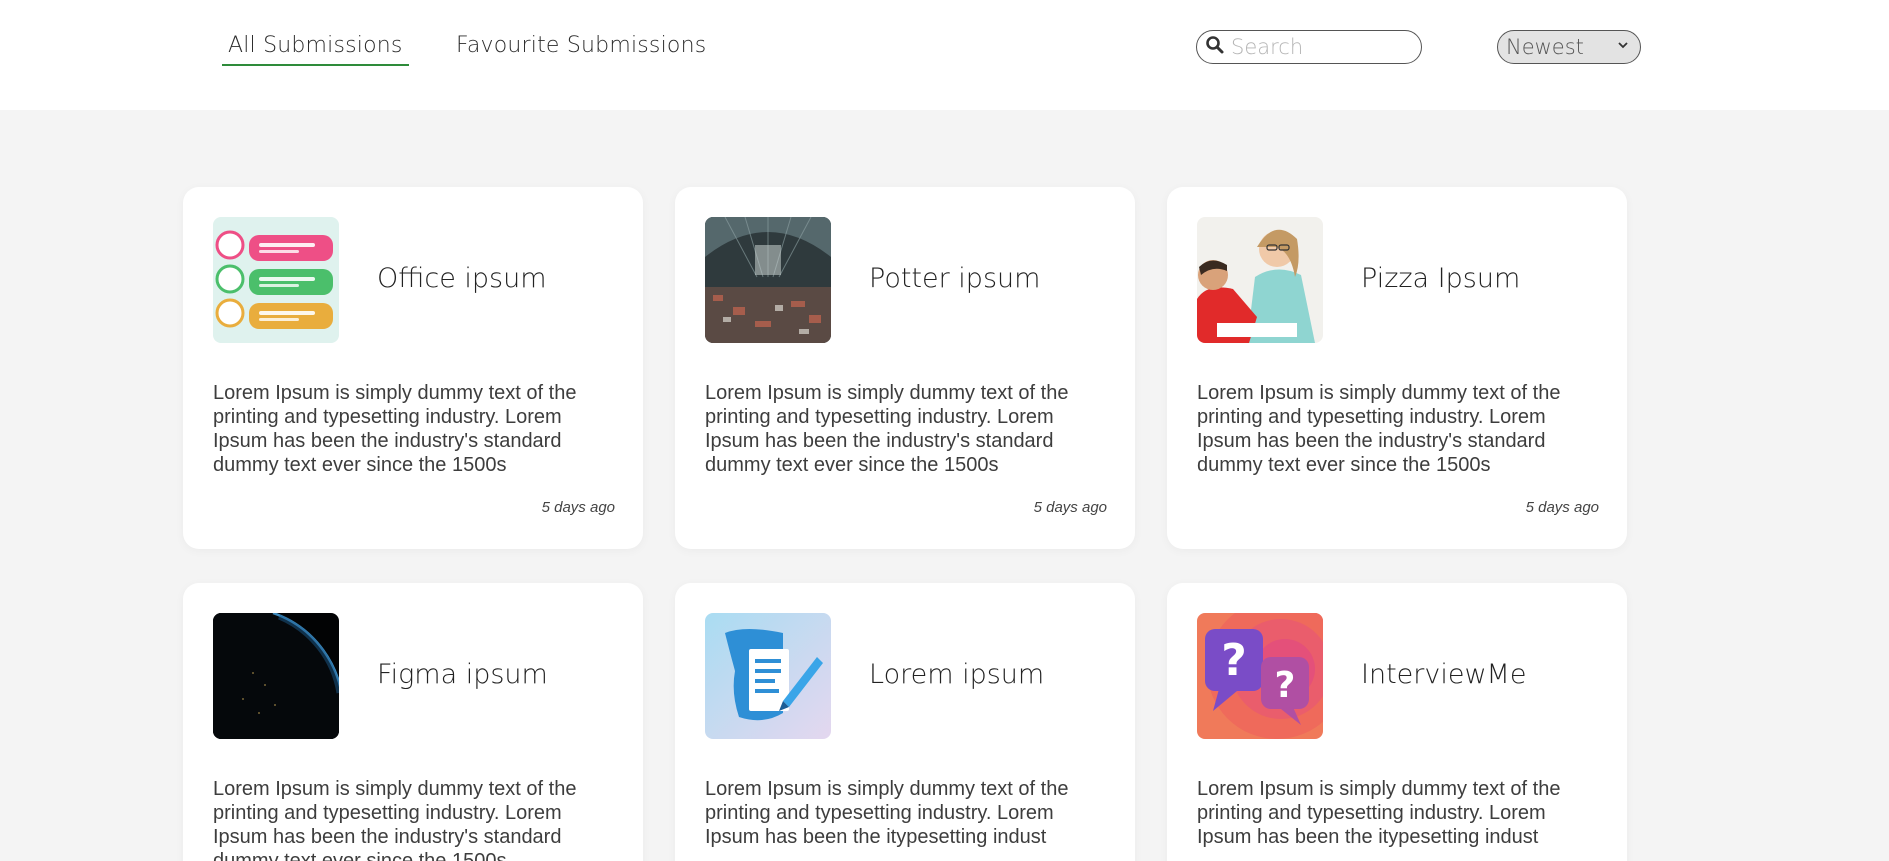 The height and width of the screenshot is (861, 1889). What do you see at coordinates (957, 674) in the screenshot?
I see `card-title: Lorem ipsum` at bounding box center [957, 674].